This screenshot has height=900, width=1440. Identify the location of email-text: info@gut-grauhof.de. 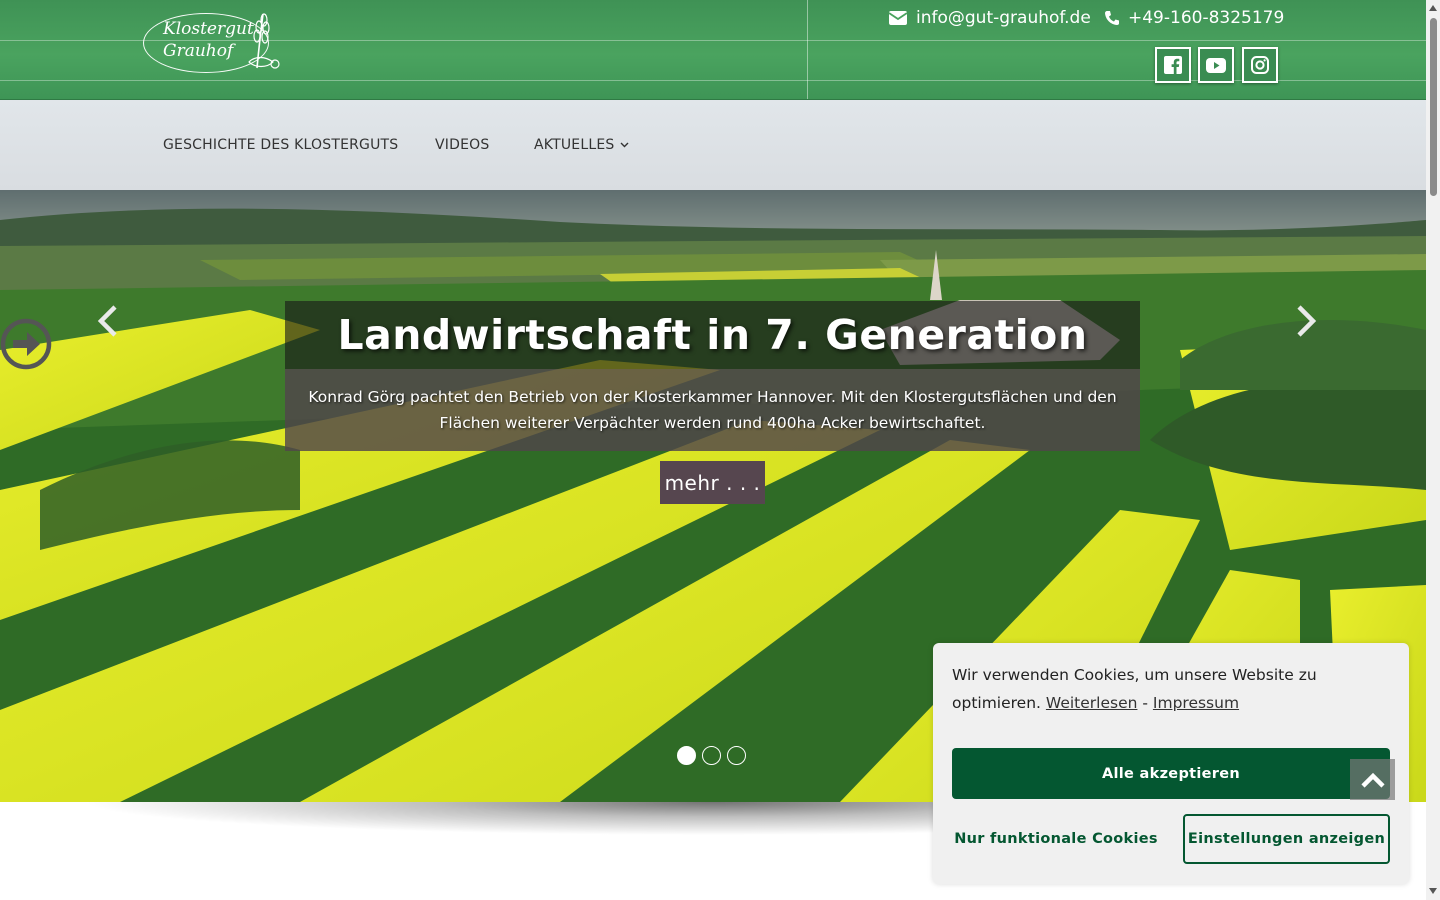
(1003, 18).